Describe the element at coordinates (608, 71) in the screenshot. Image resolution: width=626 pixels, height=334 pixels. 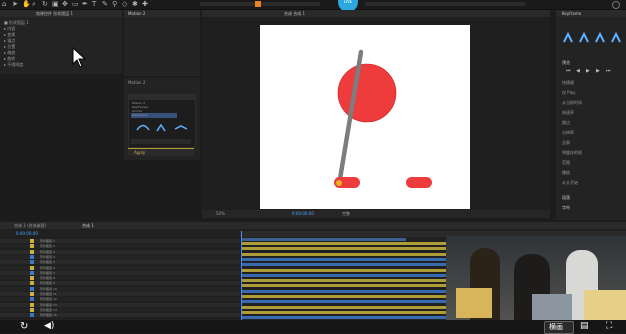
I see `last-frame-icon: ⏭` at that location.